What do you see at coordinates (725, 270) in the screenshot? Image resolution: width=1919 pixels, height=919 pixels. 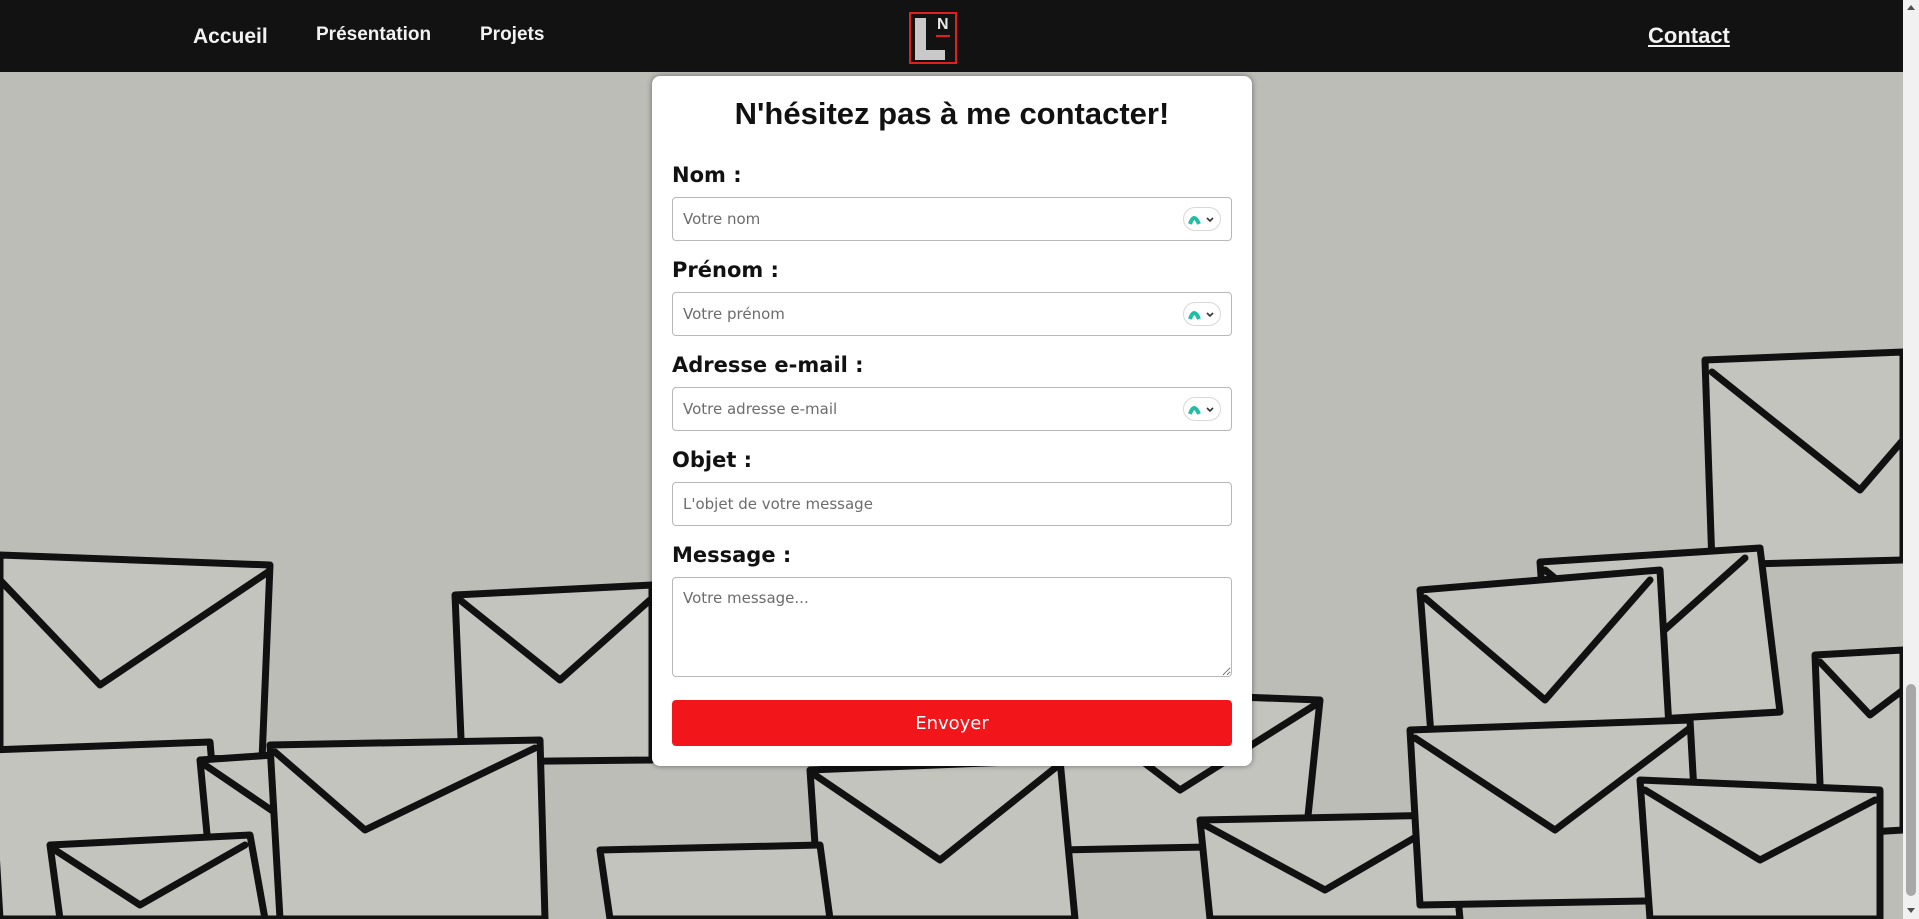 I see `label-prenom: Prénom :` at bounding box center [725, 270].